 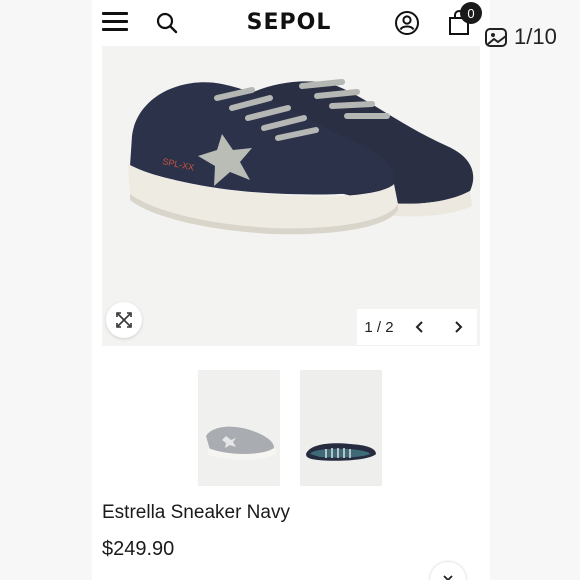 I want to click on site-logo: SEPOL, so click(x=289, y=22).